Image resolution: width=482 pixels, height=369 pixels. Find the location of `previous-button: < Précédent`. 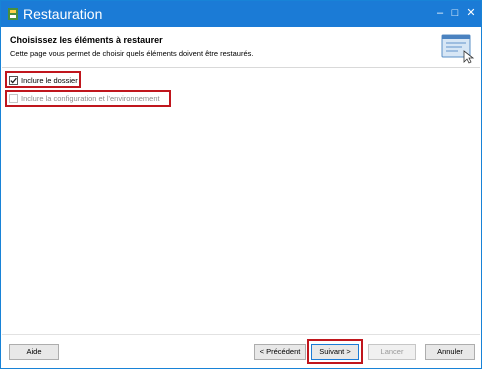

previous-button: < Précédent is located at coordinates (280, 352).